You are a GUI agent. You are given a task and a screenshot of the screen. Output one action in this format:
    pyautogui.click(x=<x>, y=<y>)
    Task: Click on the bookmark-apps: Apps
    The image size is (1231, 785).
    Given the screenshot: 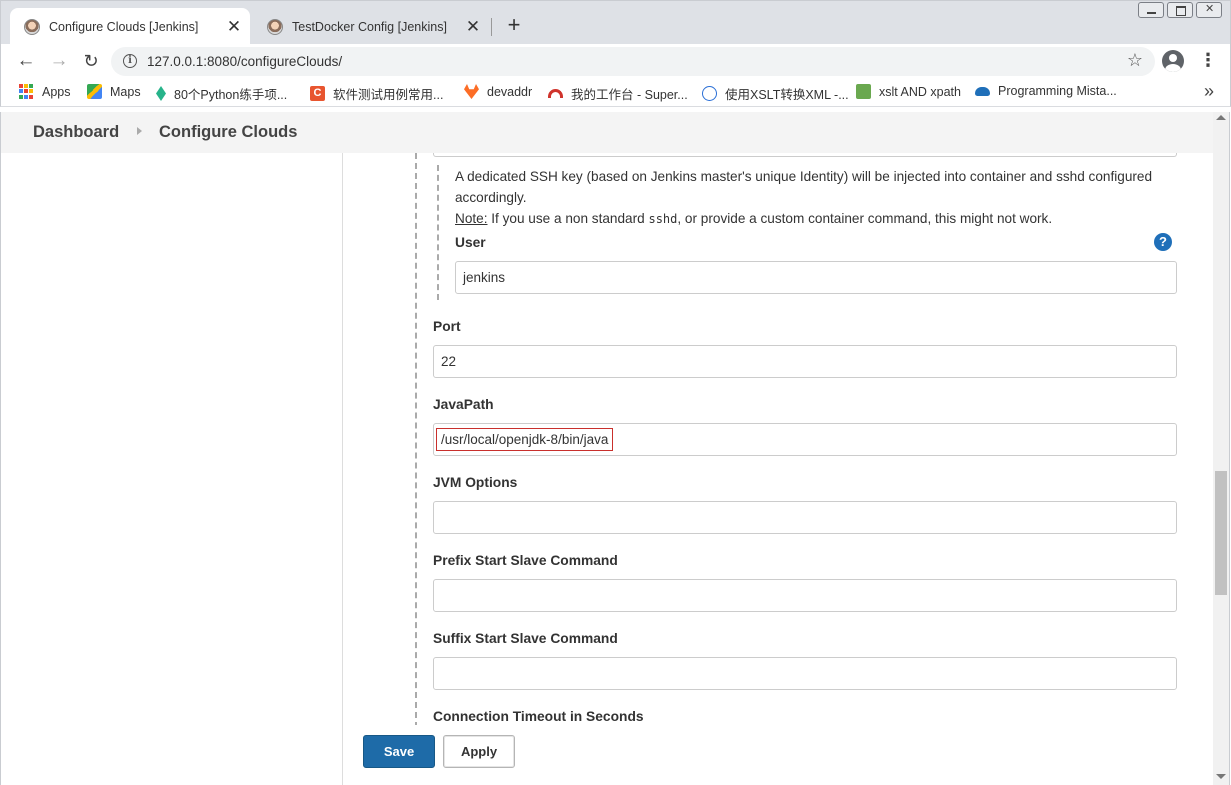 What is the action you would take?
    pyautogui.click(x=45, y=91)
    